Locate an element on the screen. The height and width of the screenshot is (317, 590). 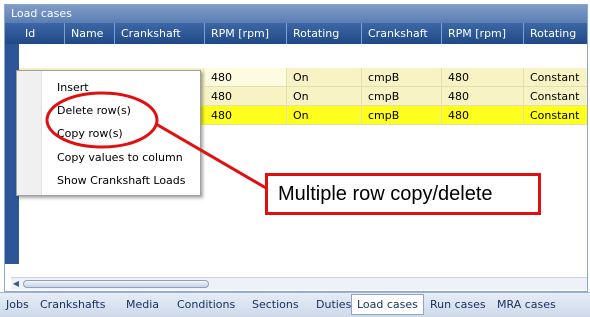
tab-duties: Duties is located at coordinates (333, 304).